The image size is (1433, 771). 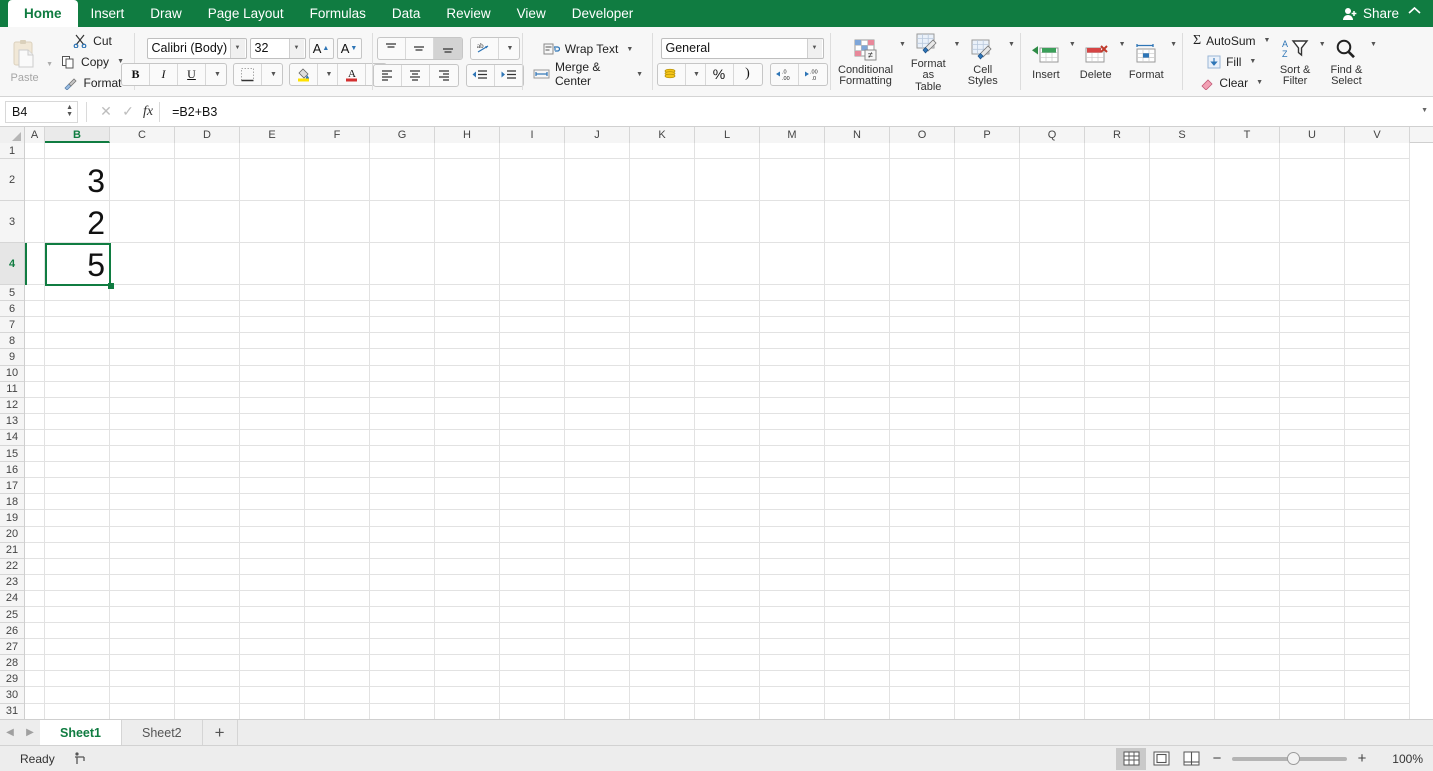 What do you see at coordinates (12, 135) in the screenshot?
I see `select-all-corner` at bounding box center [12, 135].